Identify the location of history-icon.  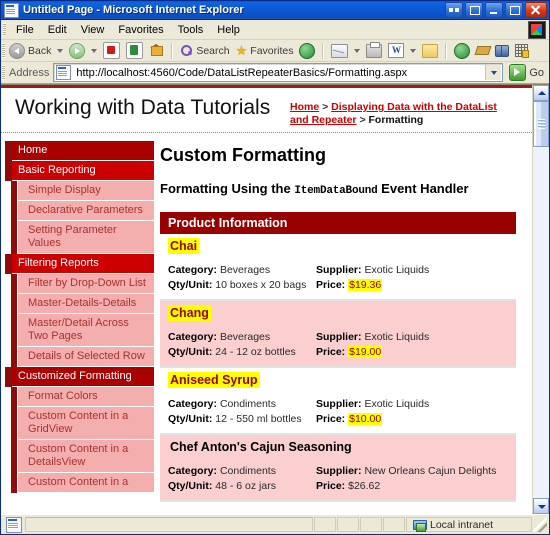
(307, 50).